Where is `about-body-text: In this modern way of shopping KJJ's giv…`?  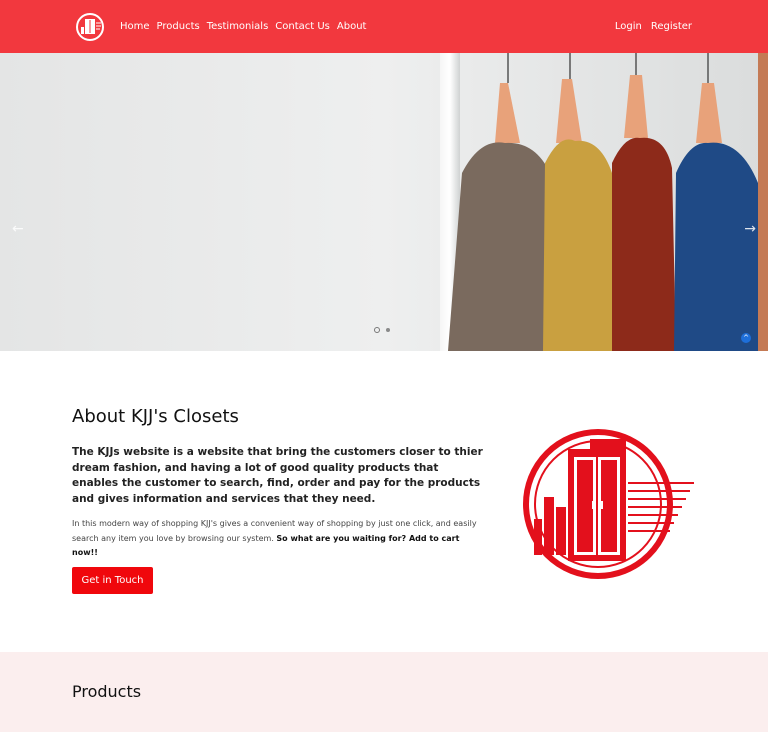 about-body-text: In this modern way of shopping KJJ's giv… is located at coordinates (278, 539).